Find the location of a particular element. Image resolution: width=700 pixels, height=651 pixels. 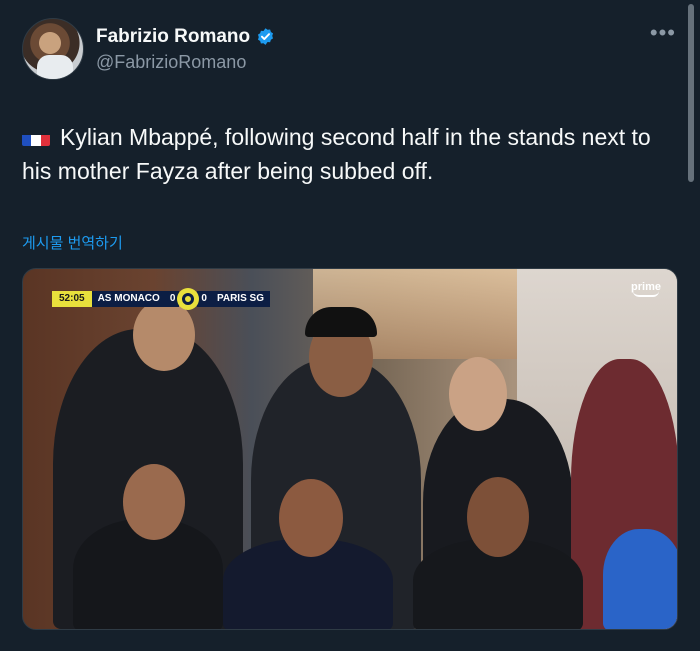

spectator-front-left-head is located at coordinates (154, 502).